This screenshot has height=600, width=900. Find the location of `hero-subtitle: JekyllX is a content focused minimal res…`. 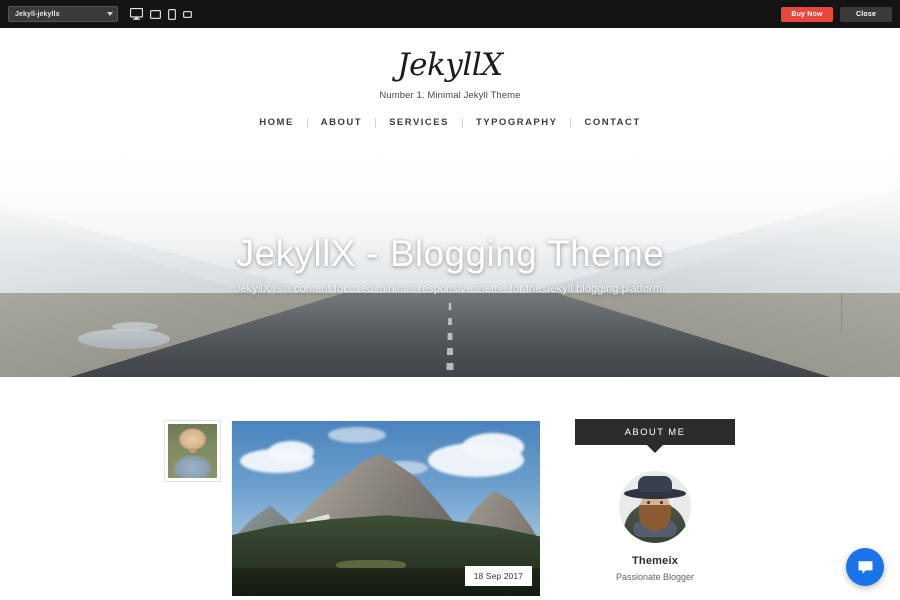

hero-subtitle: JekyllX is a content focused minimal res… is located at coordinates (450, 288).